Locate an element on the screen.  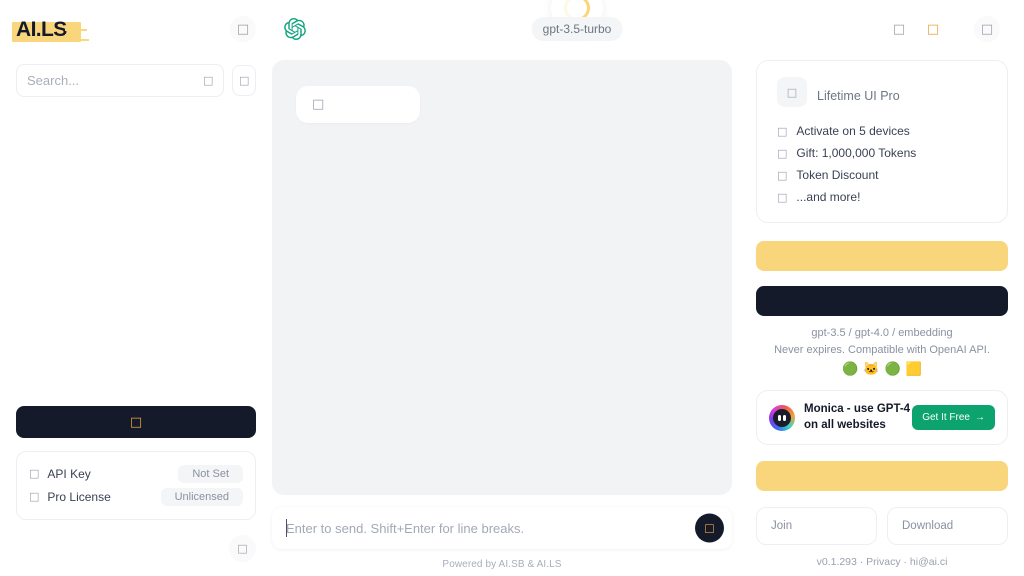
search-input is located at coordinates (115, 80).